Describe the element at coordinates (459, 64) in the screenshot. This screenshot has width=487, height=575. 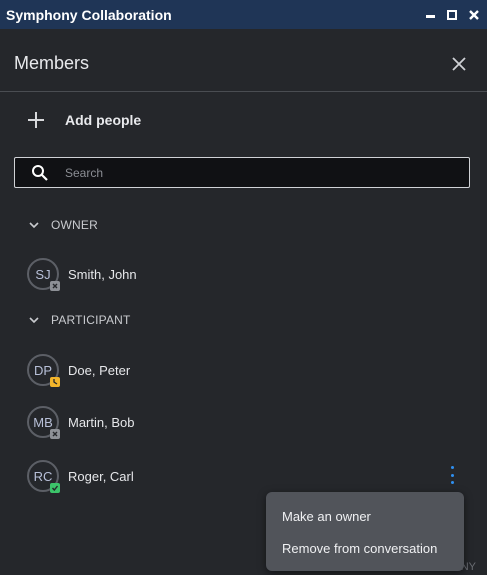
I see `close-panel-icon` at that location.